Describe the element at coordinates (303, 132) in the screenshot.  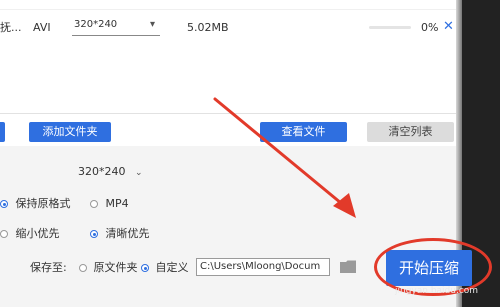
I see `view-file-button: 查看文件` at that location.